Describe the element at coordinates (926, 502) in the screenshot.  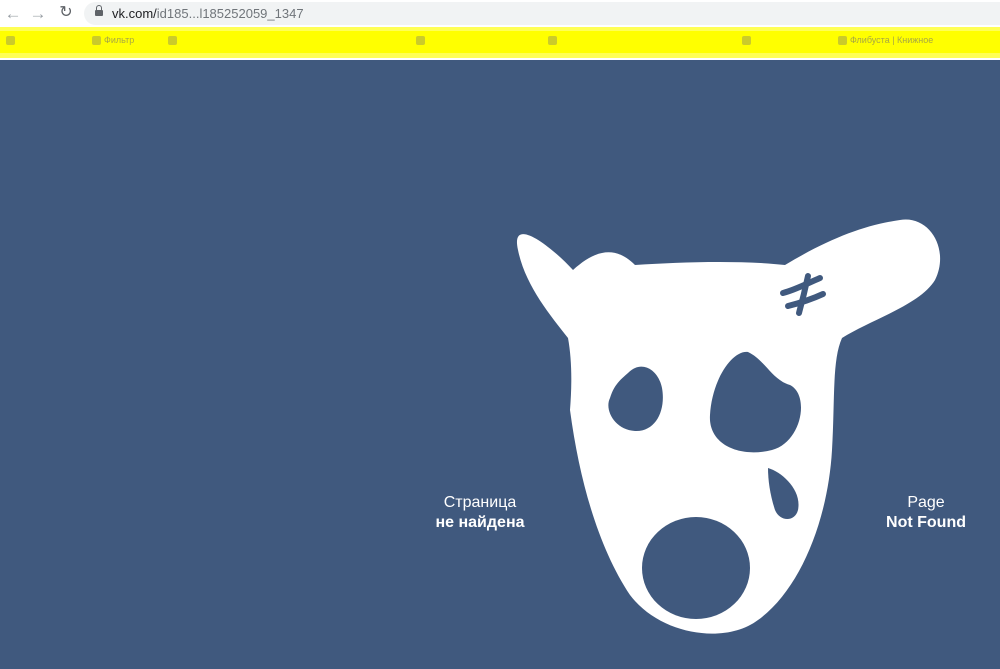
I see `error-title-en: Page` at that location.